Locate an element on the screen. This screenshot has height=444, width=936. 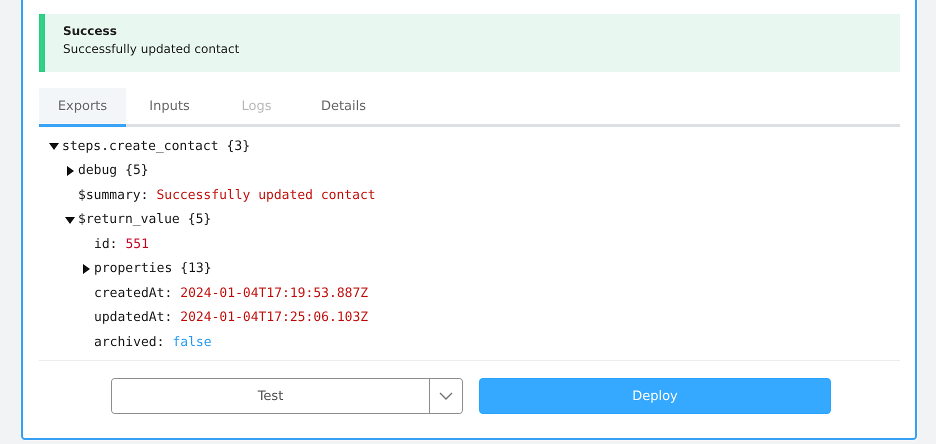
tree-value: 551 is located at coordinates (137, 244).